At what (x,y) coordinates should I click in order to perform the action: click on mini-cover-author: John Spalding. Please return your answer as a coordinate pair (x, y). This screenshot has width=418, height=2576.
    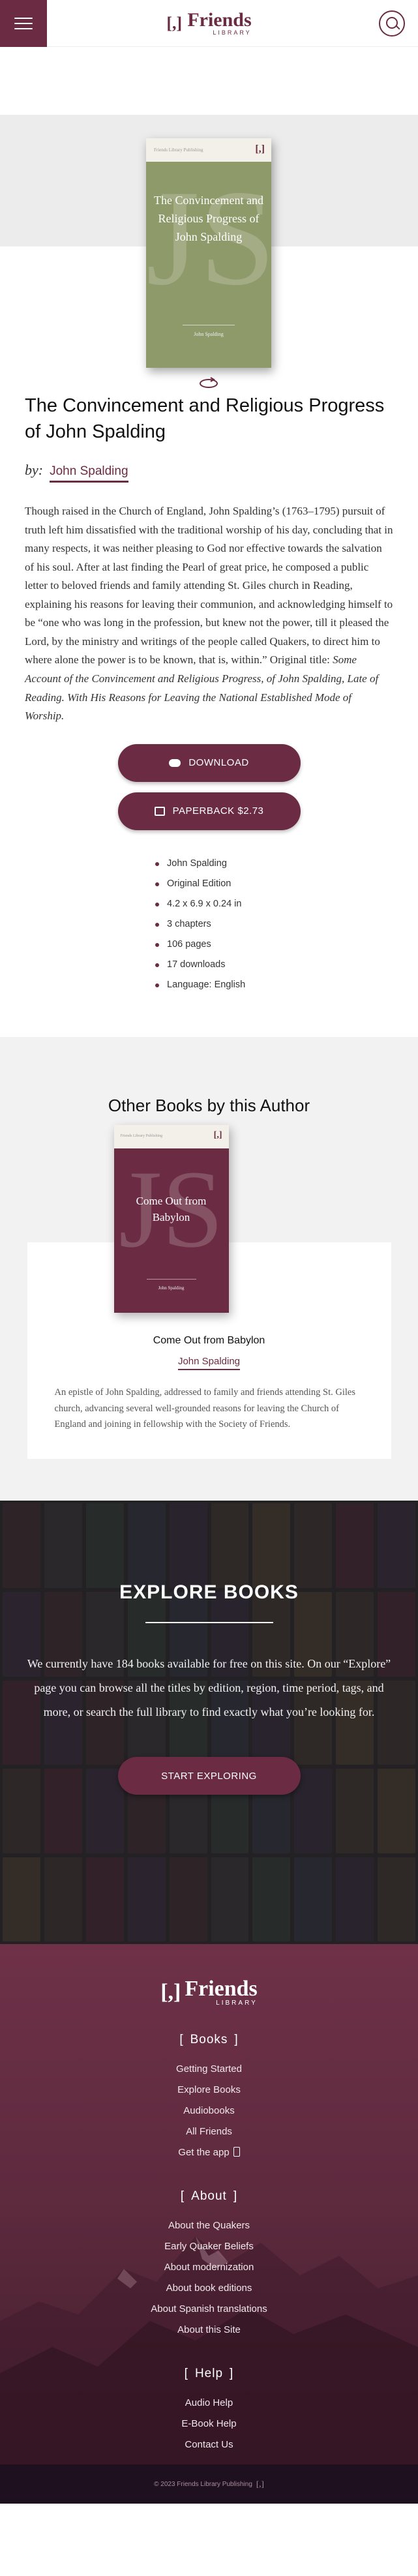
    Looking at the image, I should click on (171, 1288).